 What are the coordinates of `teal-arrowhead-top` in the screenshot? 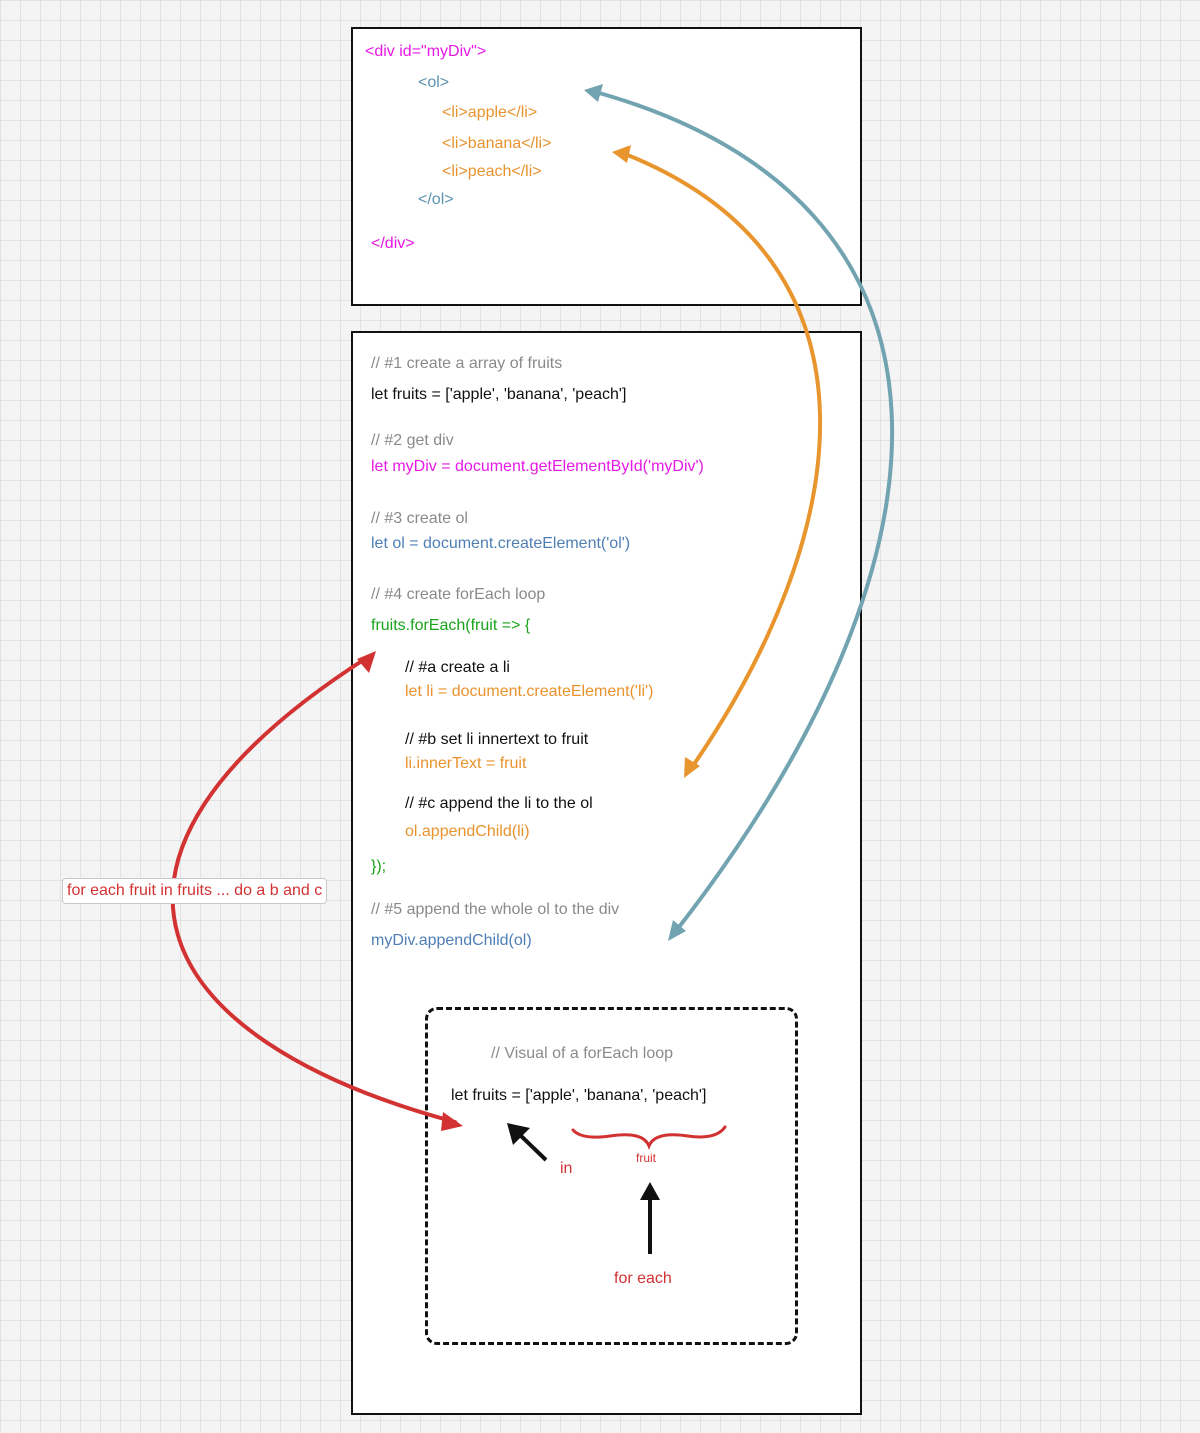 It's located at (593, 93).